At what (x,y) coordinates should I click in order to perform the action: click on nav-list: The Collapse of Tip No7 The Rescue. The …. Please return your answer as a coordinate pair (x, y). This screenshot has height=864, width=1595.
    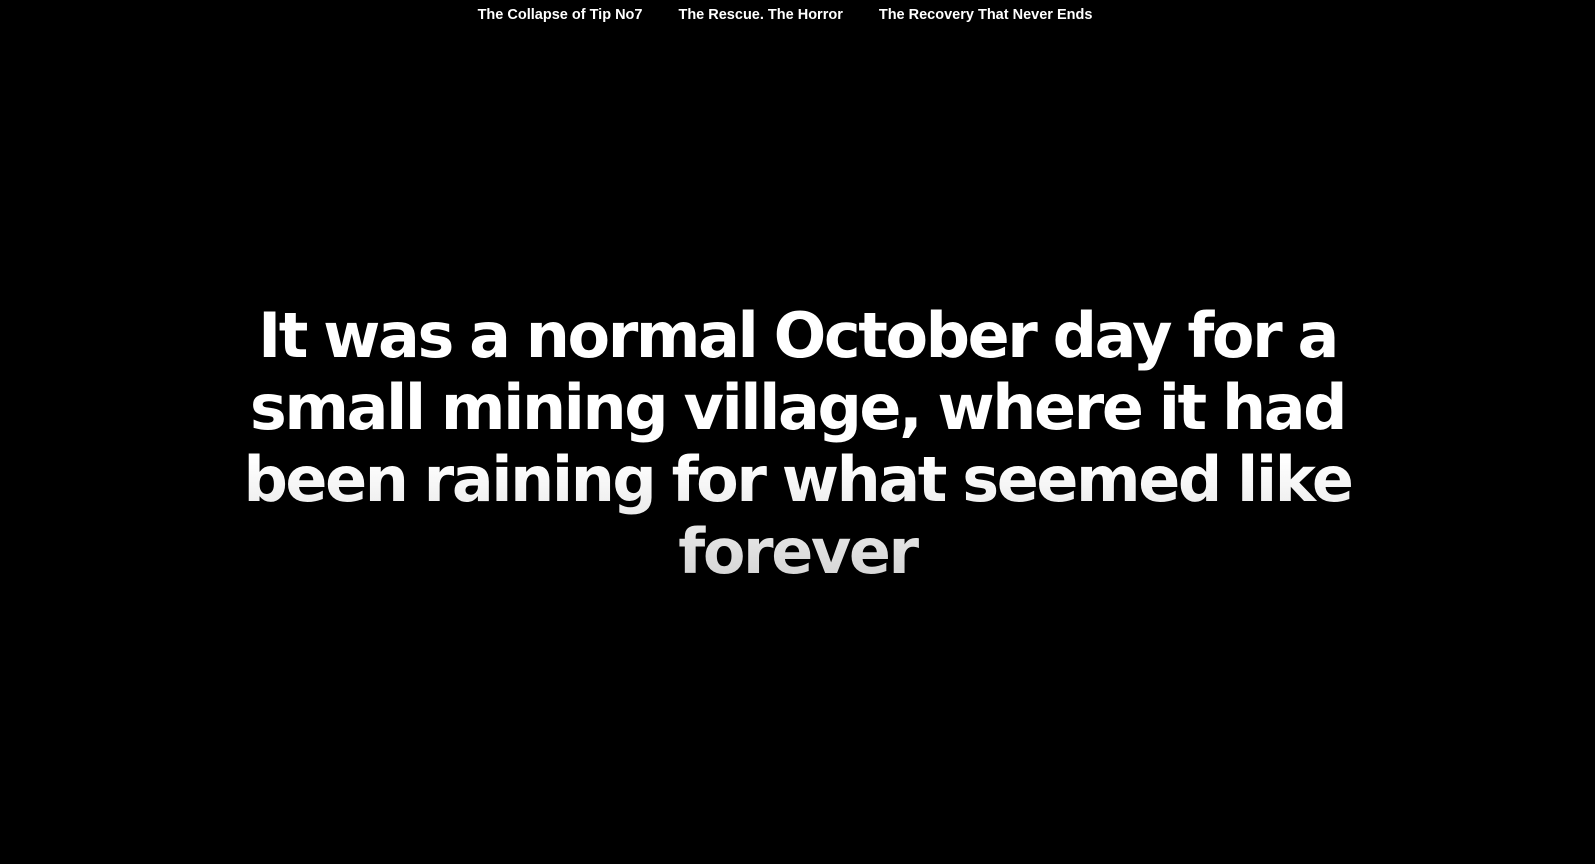
    Looking at the image, I should click on (785, 15).